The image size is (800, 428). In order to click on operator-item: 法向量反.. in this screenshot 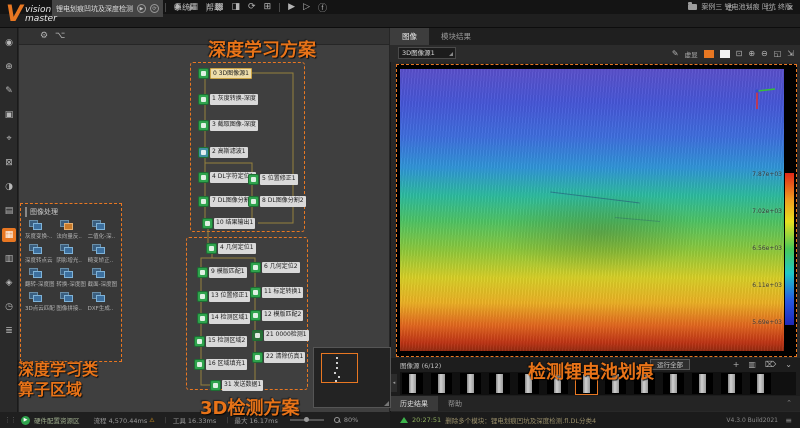, I will do `click(71, 230)`.